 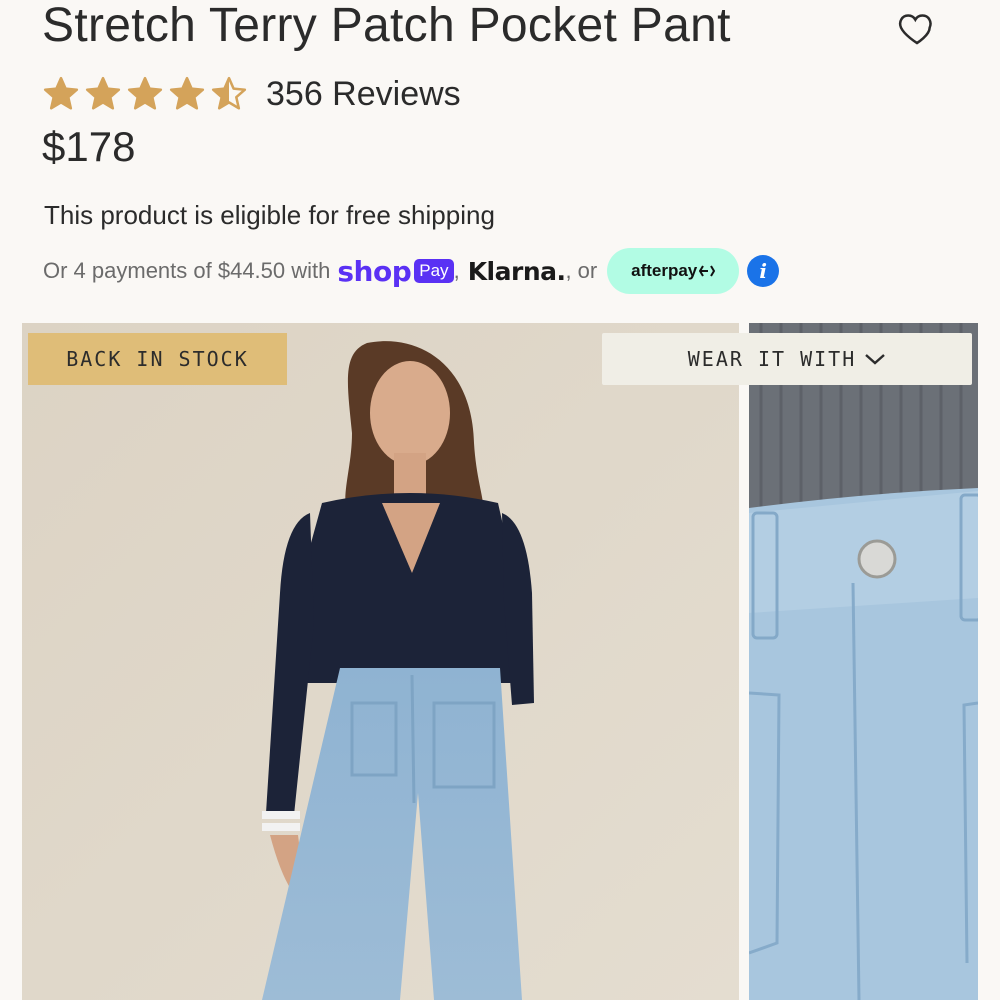 I want to click on reviews-link: 356 Reviews, so click(x=363, y=94).